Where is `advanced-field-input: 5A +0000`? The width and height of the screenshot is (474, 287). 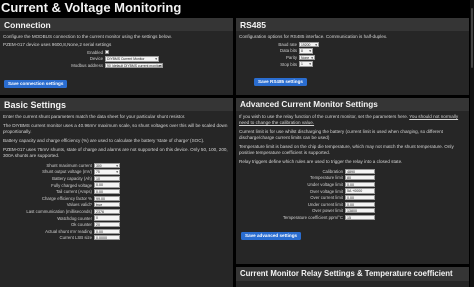
advanced-field-input: 5A +0000 is located at coordinates (360, 191).